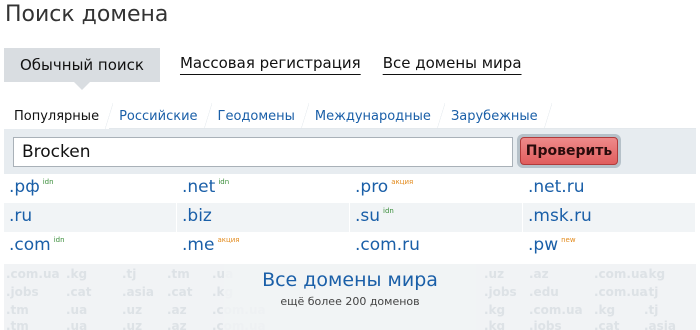 This screenshot has width=700, height=330. I want to click on zone-name: .net.ru, so click(556, 187).